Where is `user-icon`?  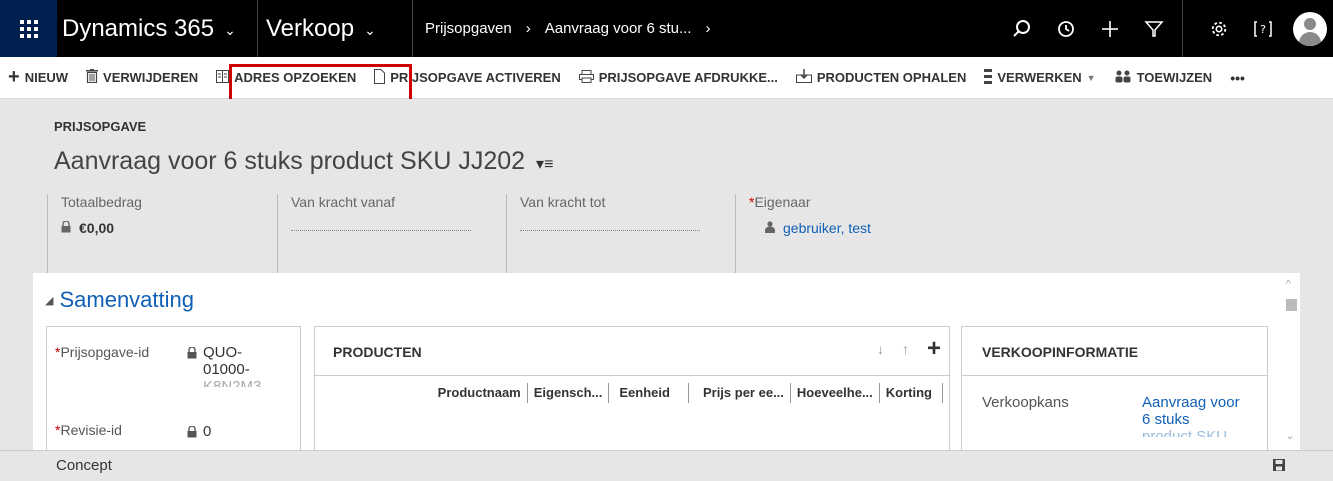 user-icon is located at coordinates (770, 228).